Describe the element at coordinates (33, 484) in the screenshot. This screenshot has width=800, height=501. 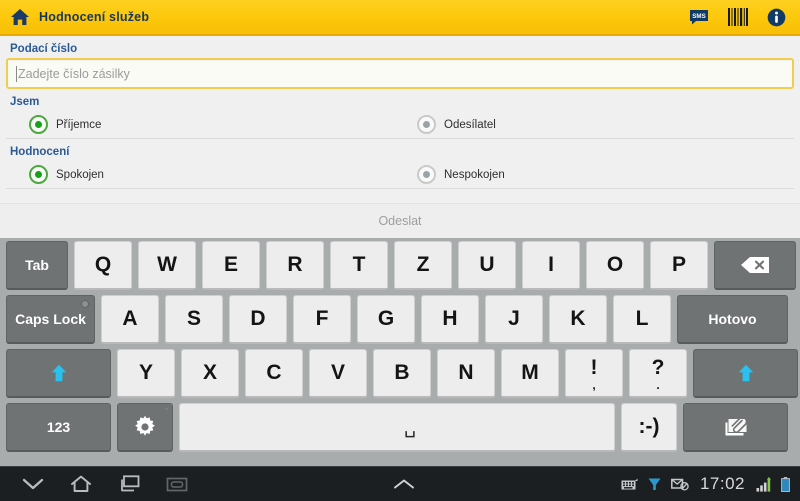
I see `hide-keyboard-icon` at that location.